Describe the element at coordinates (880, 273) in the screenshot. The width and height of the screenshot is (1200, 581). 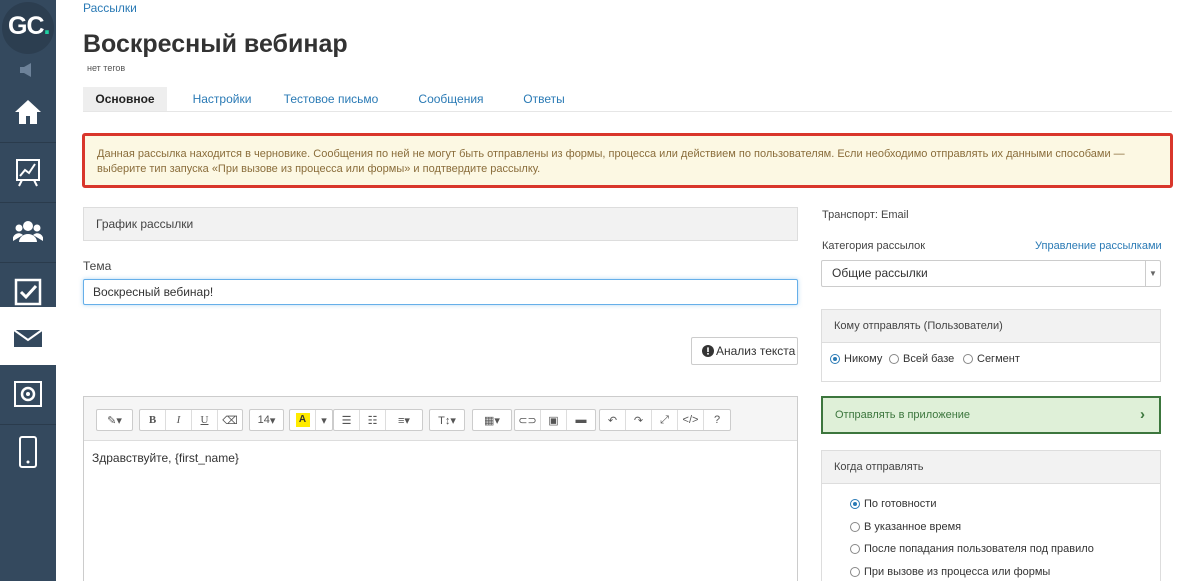
I see `category-selected: Общие рассылки` at that location.